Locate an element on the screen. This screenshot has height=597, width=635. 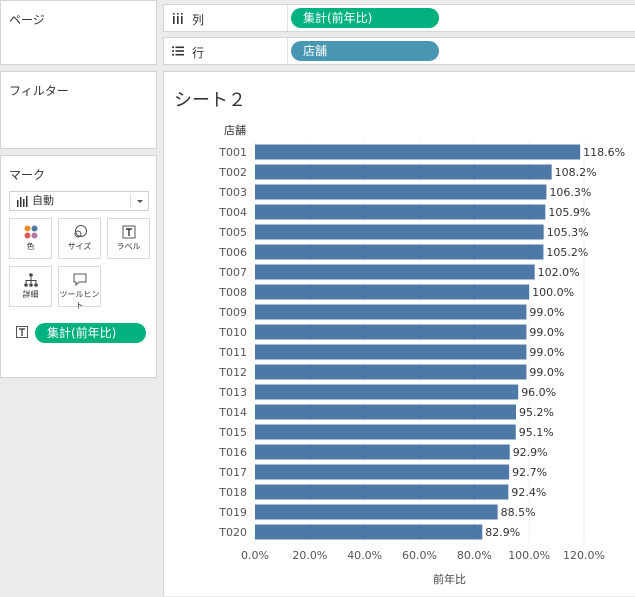
x-tick-label: 100.0% is located at coordinates (529, 555).